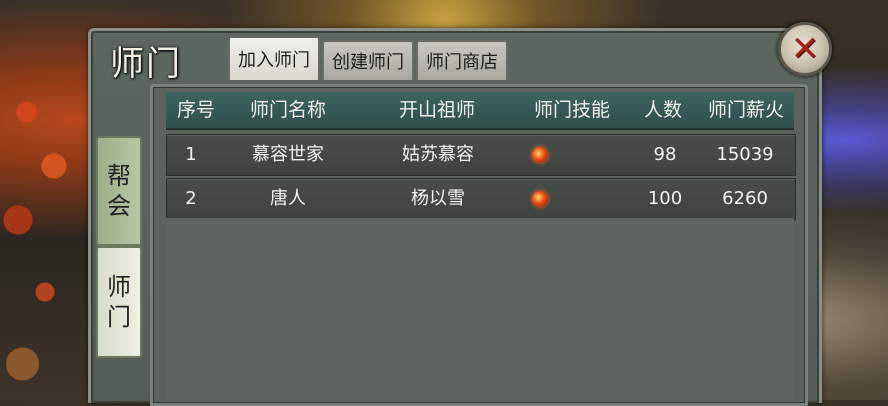 The image size is (888, 406). What do you see at coordinates (119, 206) in the screenshot?
I see `side-tab-guild-char2: 会` at bounding box center [119, 206].